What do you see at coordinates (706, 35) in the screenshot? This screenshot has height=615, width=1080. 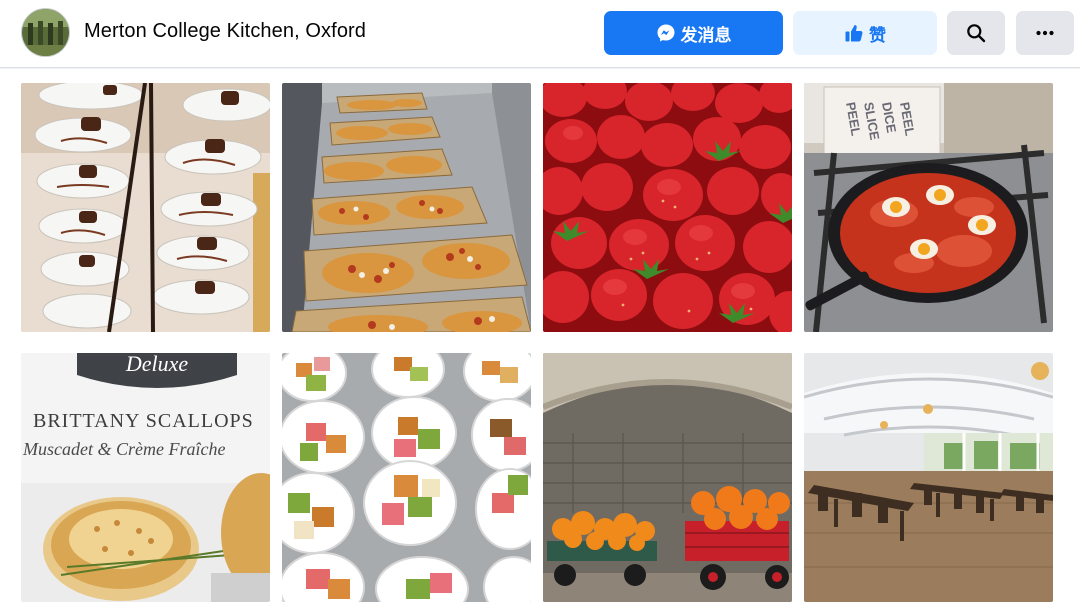 I see `send-message-label: 发消息` at bounding box center [706, 35].